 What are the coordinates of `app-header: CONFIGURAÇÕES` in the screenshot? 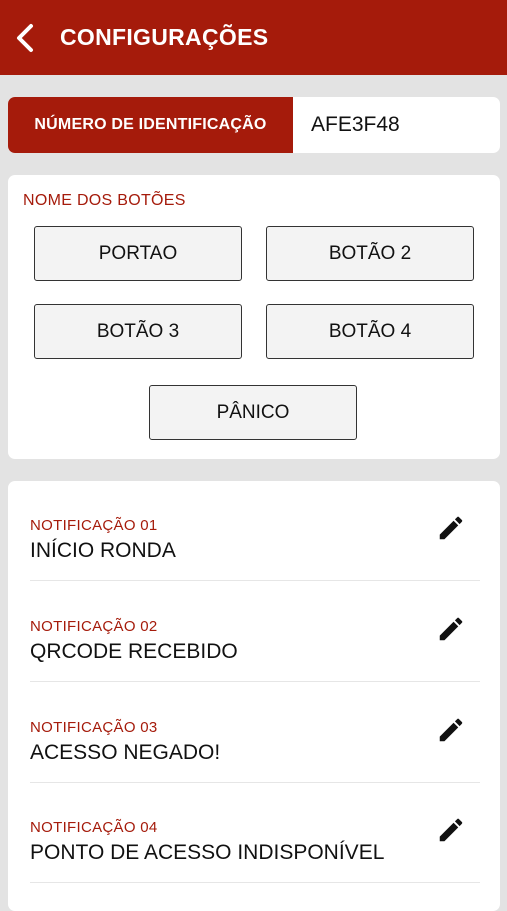 It's located at (253, 37).